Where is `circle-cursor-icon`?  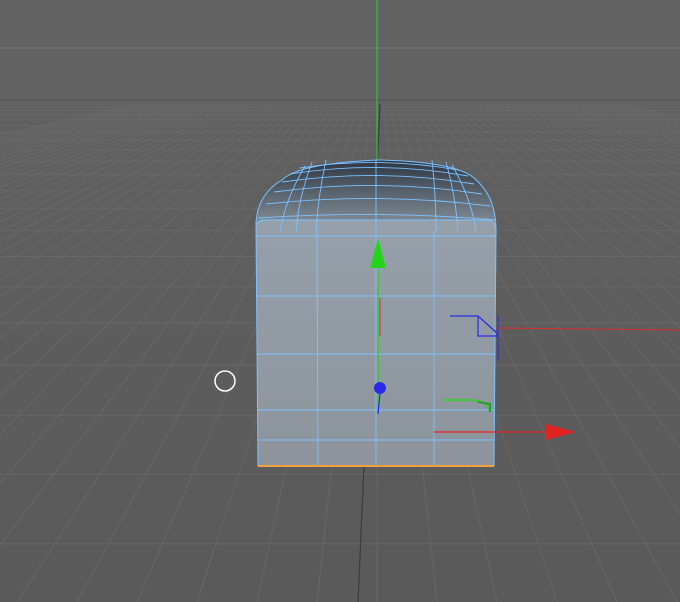
circle-cursor-icon is located at coordinates (225, 381).